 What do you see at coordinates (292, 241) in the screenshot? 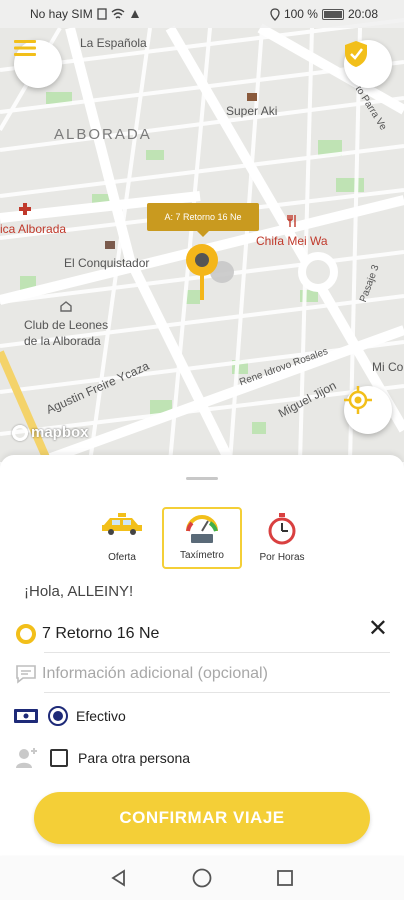
I see `map-label-chifa: Chifa Mei Wa` at bounding box center [292, 241].